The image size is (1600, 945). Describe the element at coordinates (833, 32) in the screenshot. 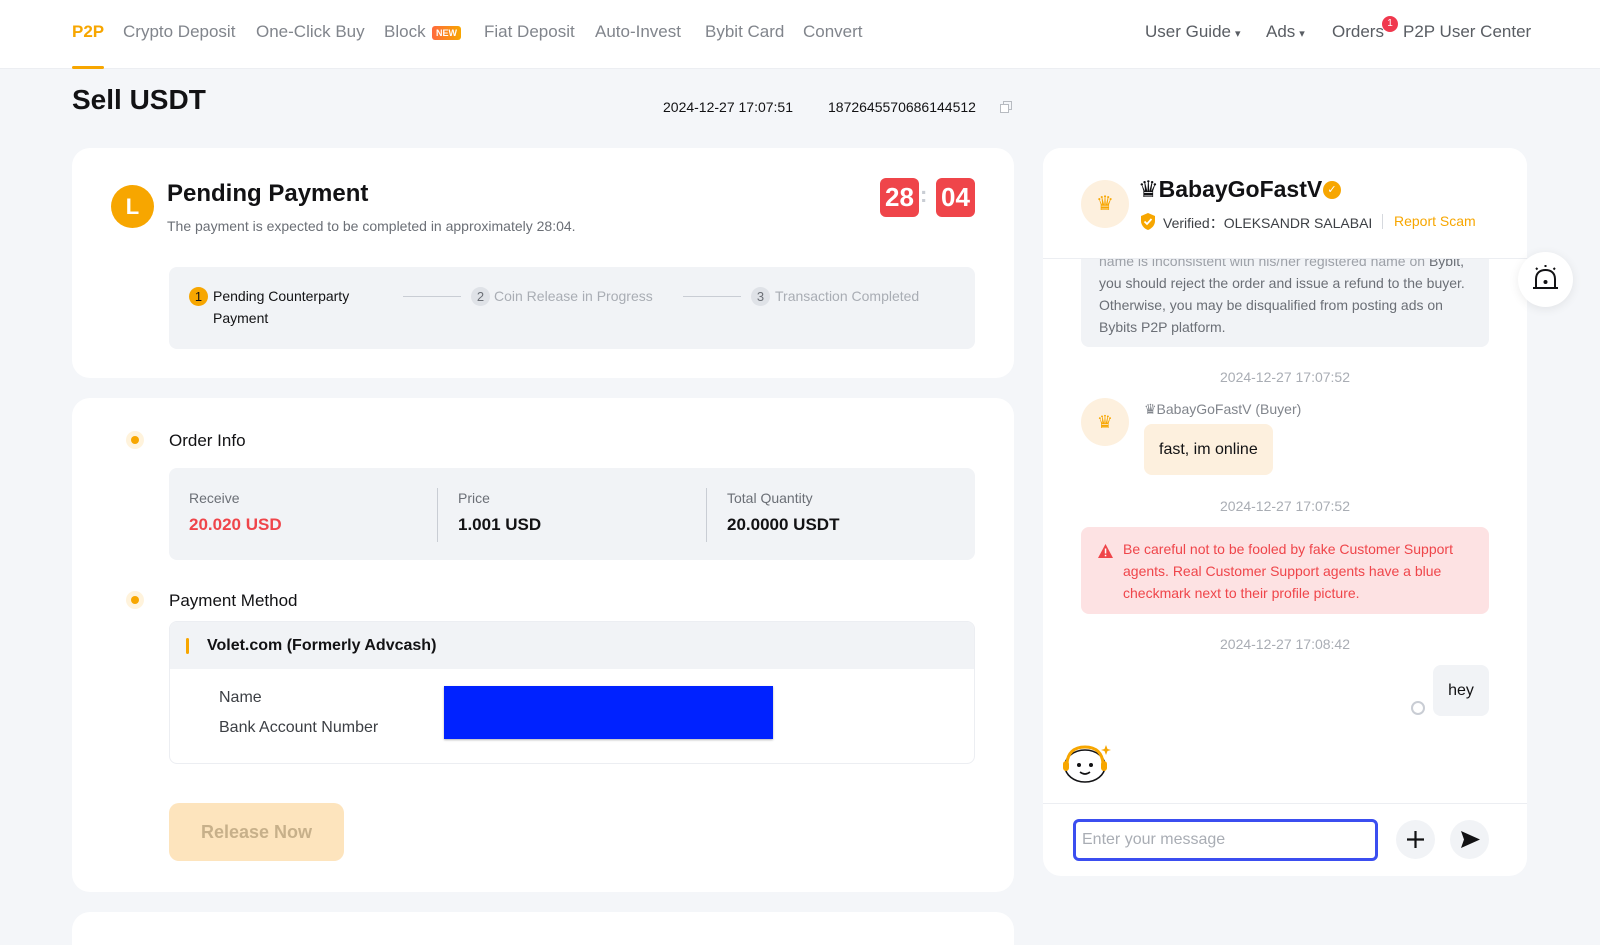

I see `nav-convert: Convert` at that location.